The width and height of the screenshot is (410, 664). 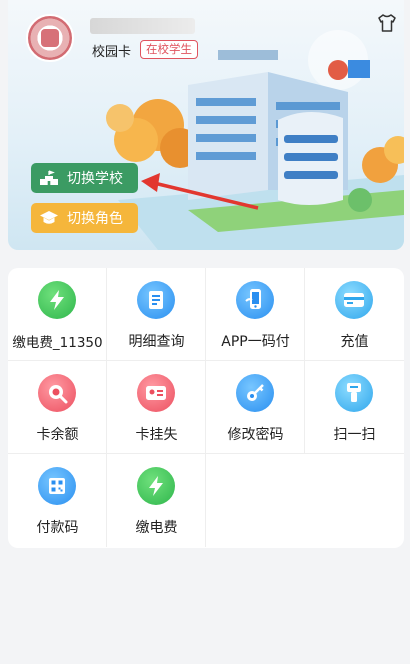 I want to click on document-list-icon, so click(x=156, y=300).